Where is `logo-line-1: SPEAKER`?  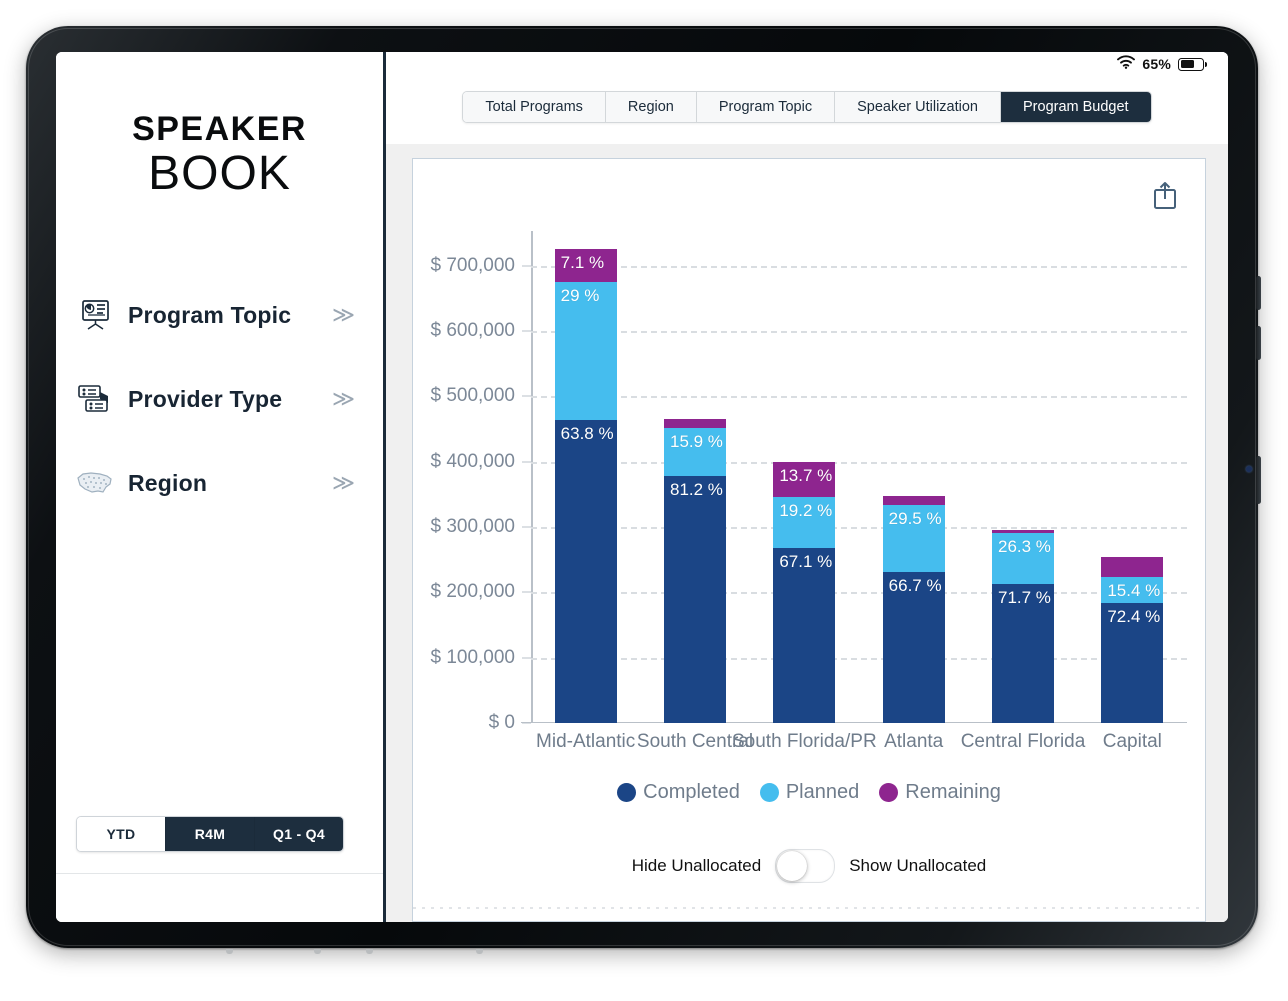
logo-line-1: SPEAKER is located at coordinates (219, 129).